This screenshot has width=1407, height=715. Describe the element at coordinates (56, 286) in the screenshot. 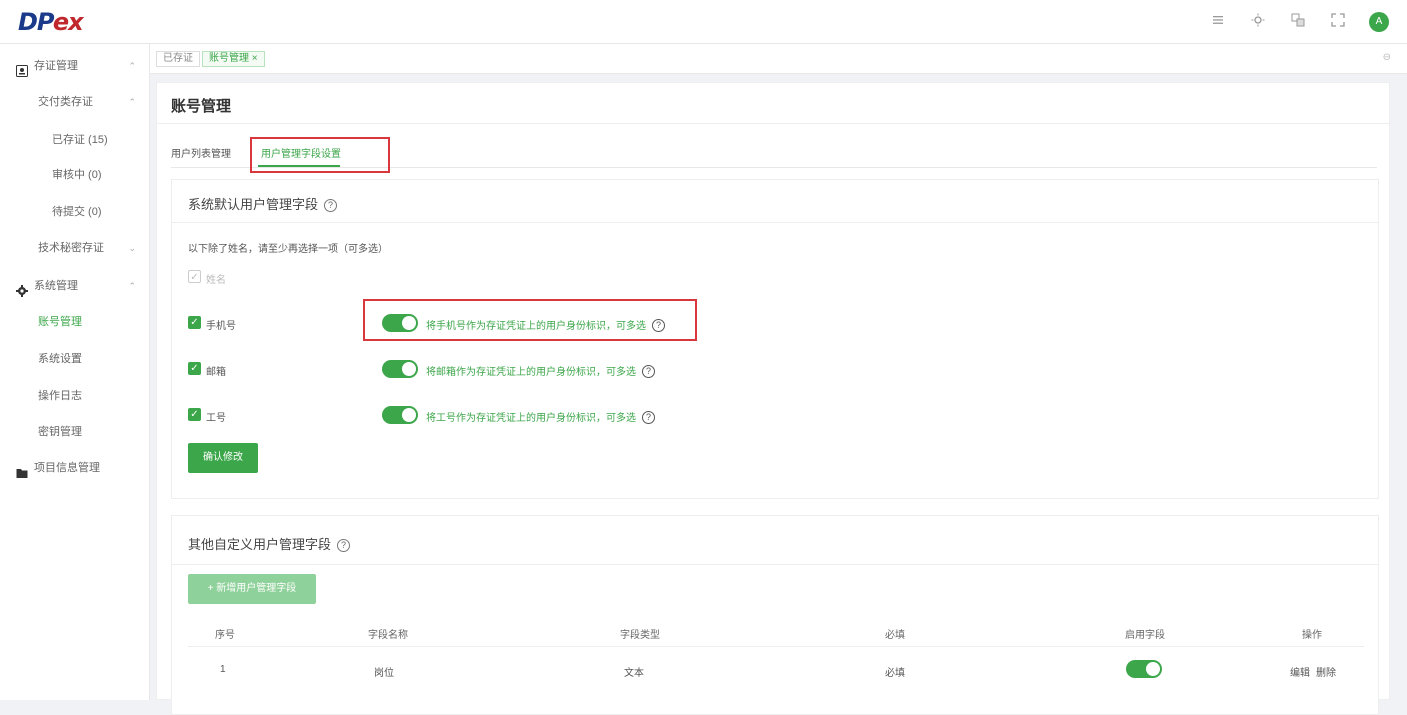

I see `sidebar-item-label: 系统管理` at that location.